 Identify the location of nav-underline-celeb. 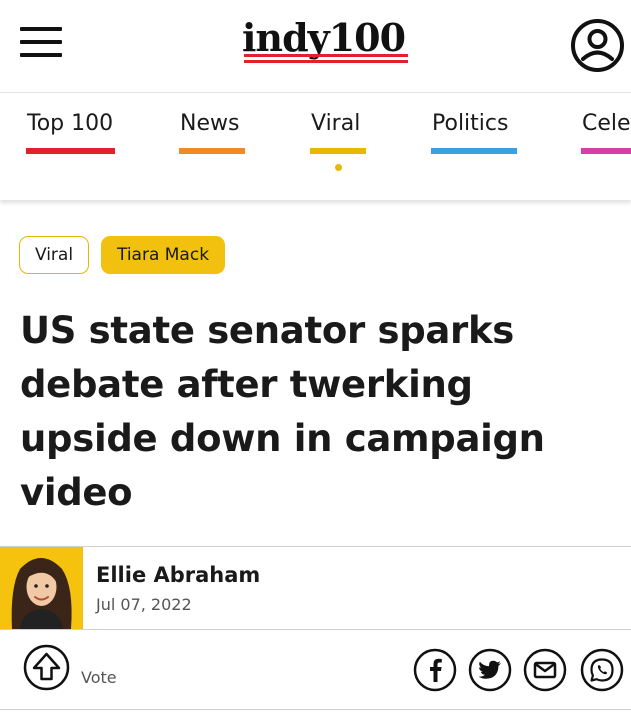
(606, 151).